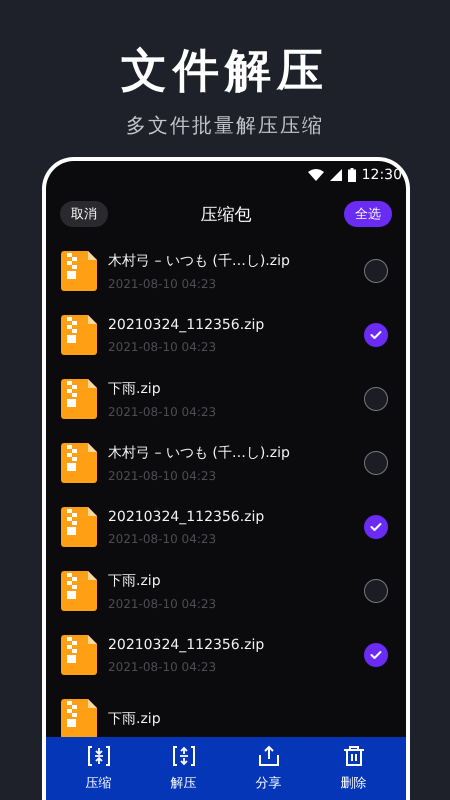 The height and width of the screenshot is (800, 450). I want to click on battery-icon, so click(352, 175).